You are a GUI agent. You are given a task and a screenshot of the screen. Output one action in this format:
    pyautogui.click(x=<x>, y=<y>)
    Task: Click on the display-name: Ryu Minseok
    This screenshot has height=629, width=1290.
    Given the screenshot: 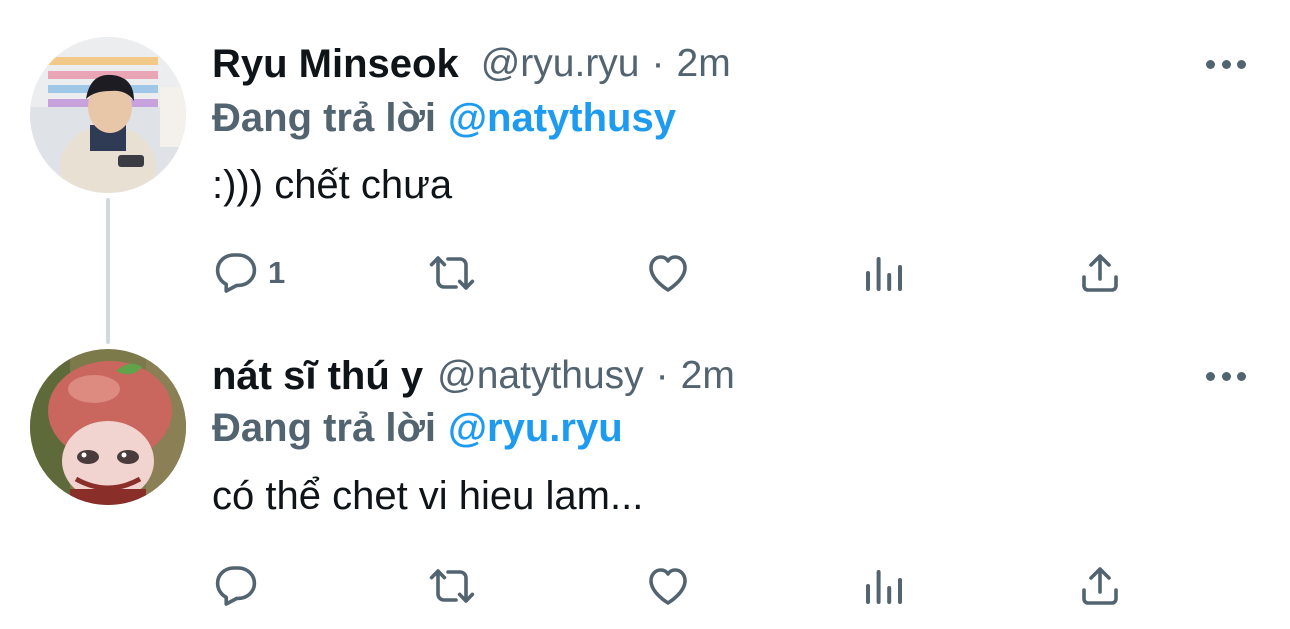 What is the action you would take?
    pyautogui.click(x=335, y=64)
    